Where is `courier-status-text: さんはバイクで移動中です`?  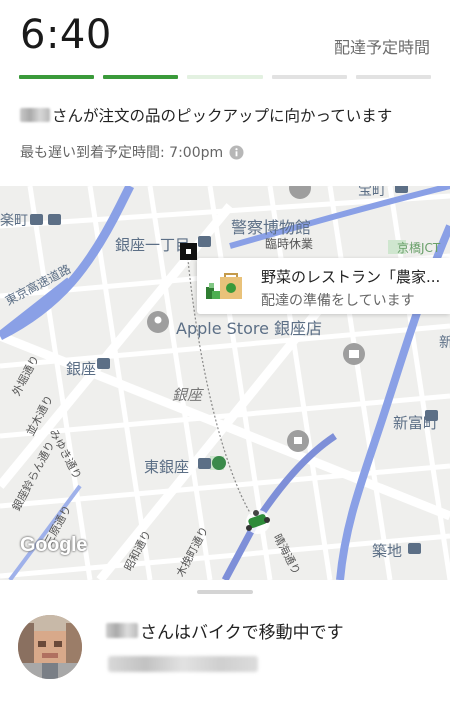 courier-status-text: さんはバイクで移動中です is located at coordinates (242, 633).